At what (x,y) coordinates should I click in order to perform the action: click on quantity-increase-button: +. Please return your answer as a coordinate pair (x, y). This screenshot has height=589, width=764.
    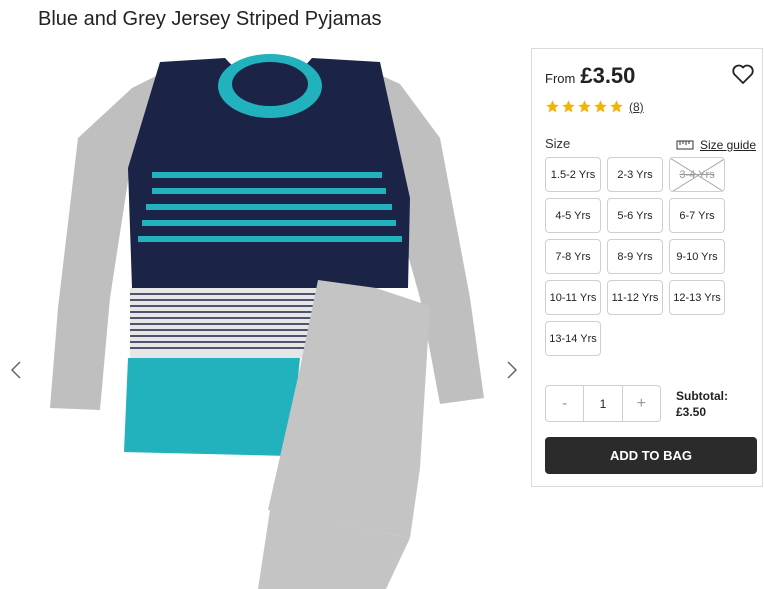
    Looking at the image, I should click on (641, 403).